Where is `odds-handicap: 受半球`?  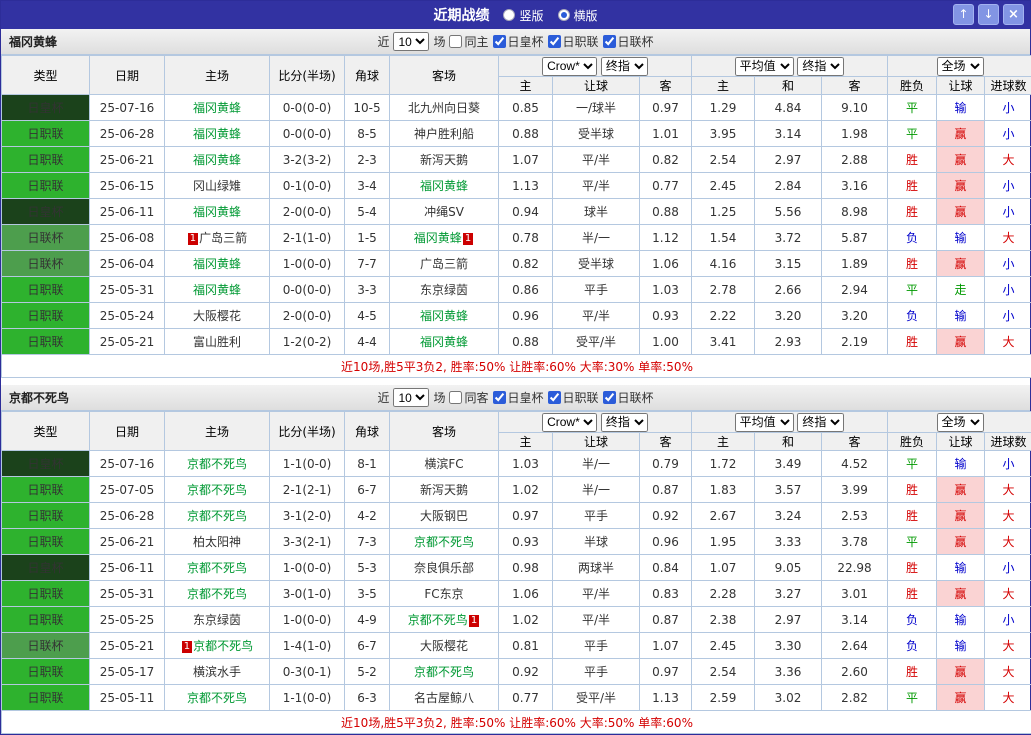
odds-handicap: 受半球 is located at coordinates (596, 263).